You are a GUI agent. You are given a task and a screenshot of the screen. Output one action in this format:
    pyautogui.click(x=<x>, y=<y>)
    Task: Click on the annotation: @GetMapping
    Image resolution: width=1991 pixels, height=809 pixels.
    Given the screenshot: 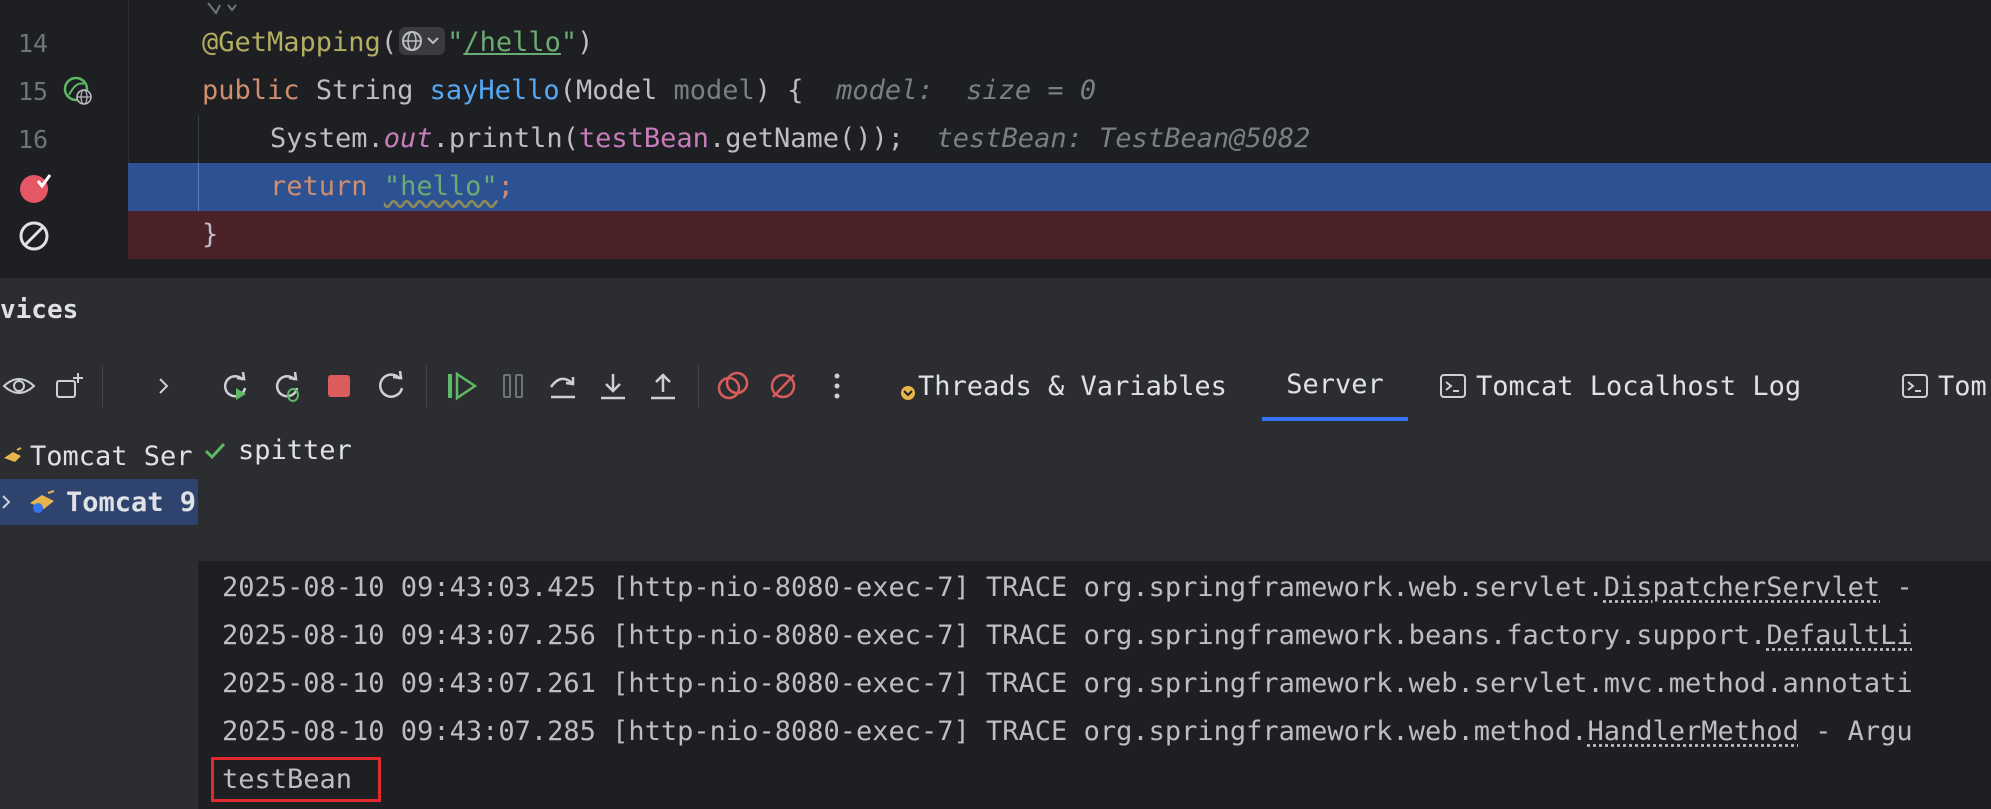 What is the action you would take?
    pyautogui.click(x=291, y=42)
    